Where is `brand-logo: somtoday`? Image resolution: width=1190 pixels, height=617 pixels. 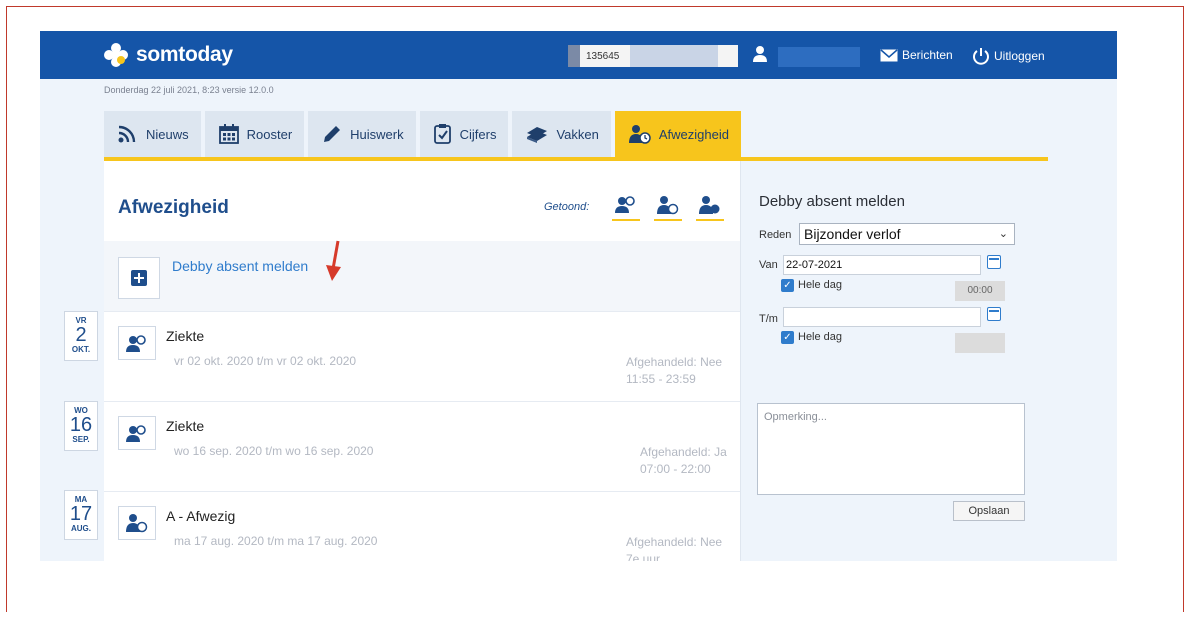 brand-logo: somtoday is located at coordinates (167, 55).